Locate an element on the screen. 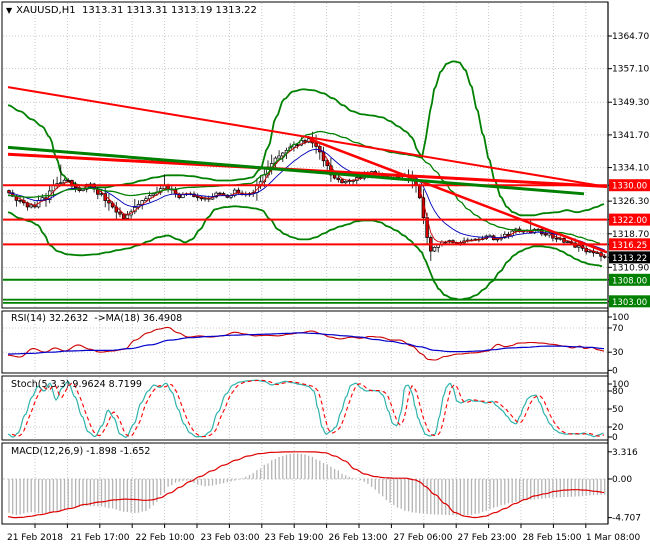  time-tick-label: 23 Feb 19:00 is located at coordinates (293, 538).